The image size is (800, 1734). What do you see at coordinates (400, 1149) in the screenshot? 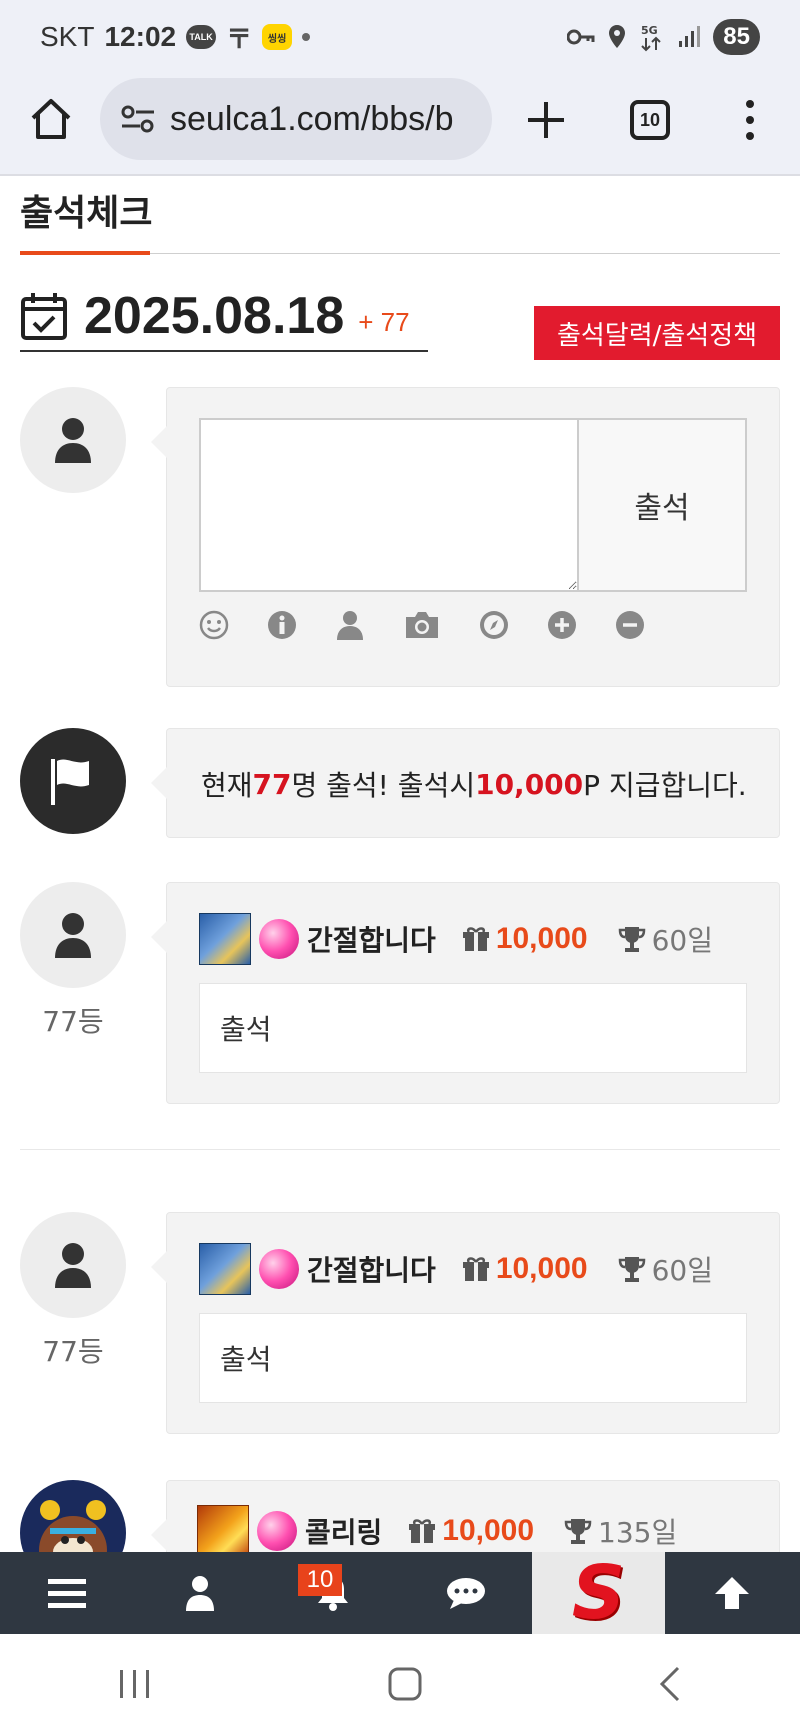
I see `entry-divider` at bounding box center [400, 1149].